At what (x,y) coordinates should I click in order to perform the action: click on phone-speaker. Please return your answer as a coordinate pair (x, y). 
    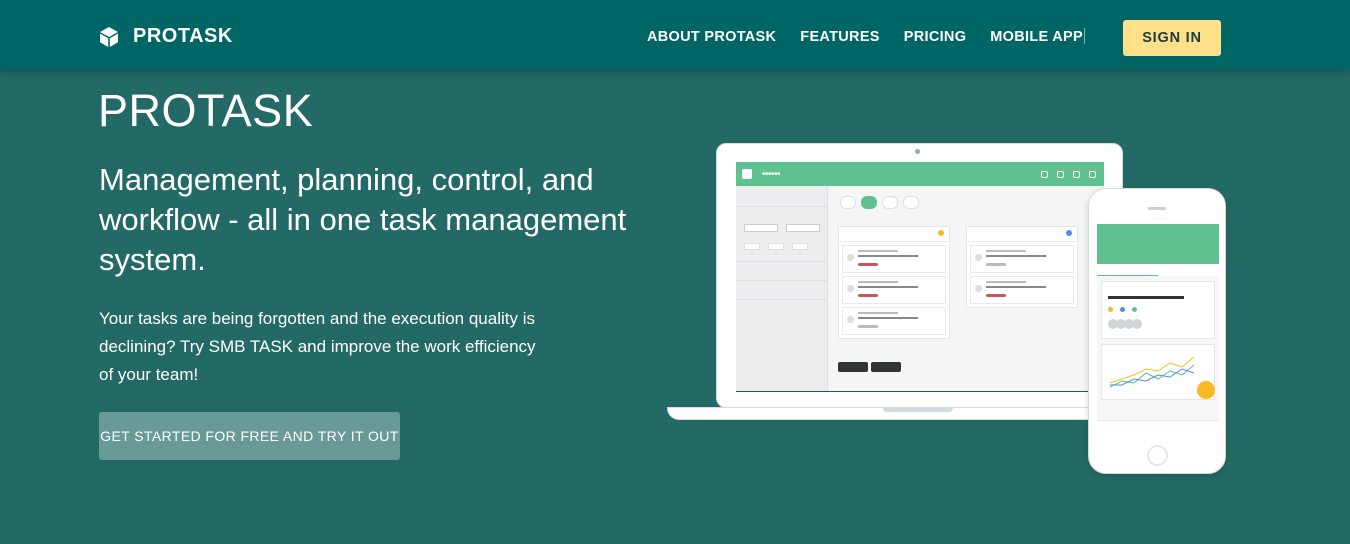
    Looking at the image, I should click on (1157, 208).